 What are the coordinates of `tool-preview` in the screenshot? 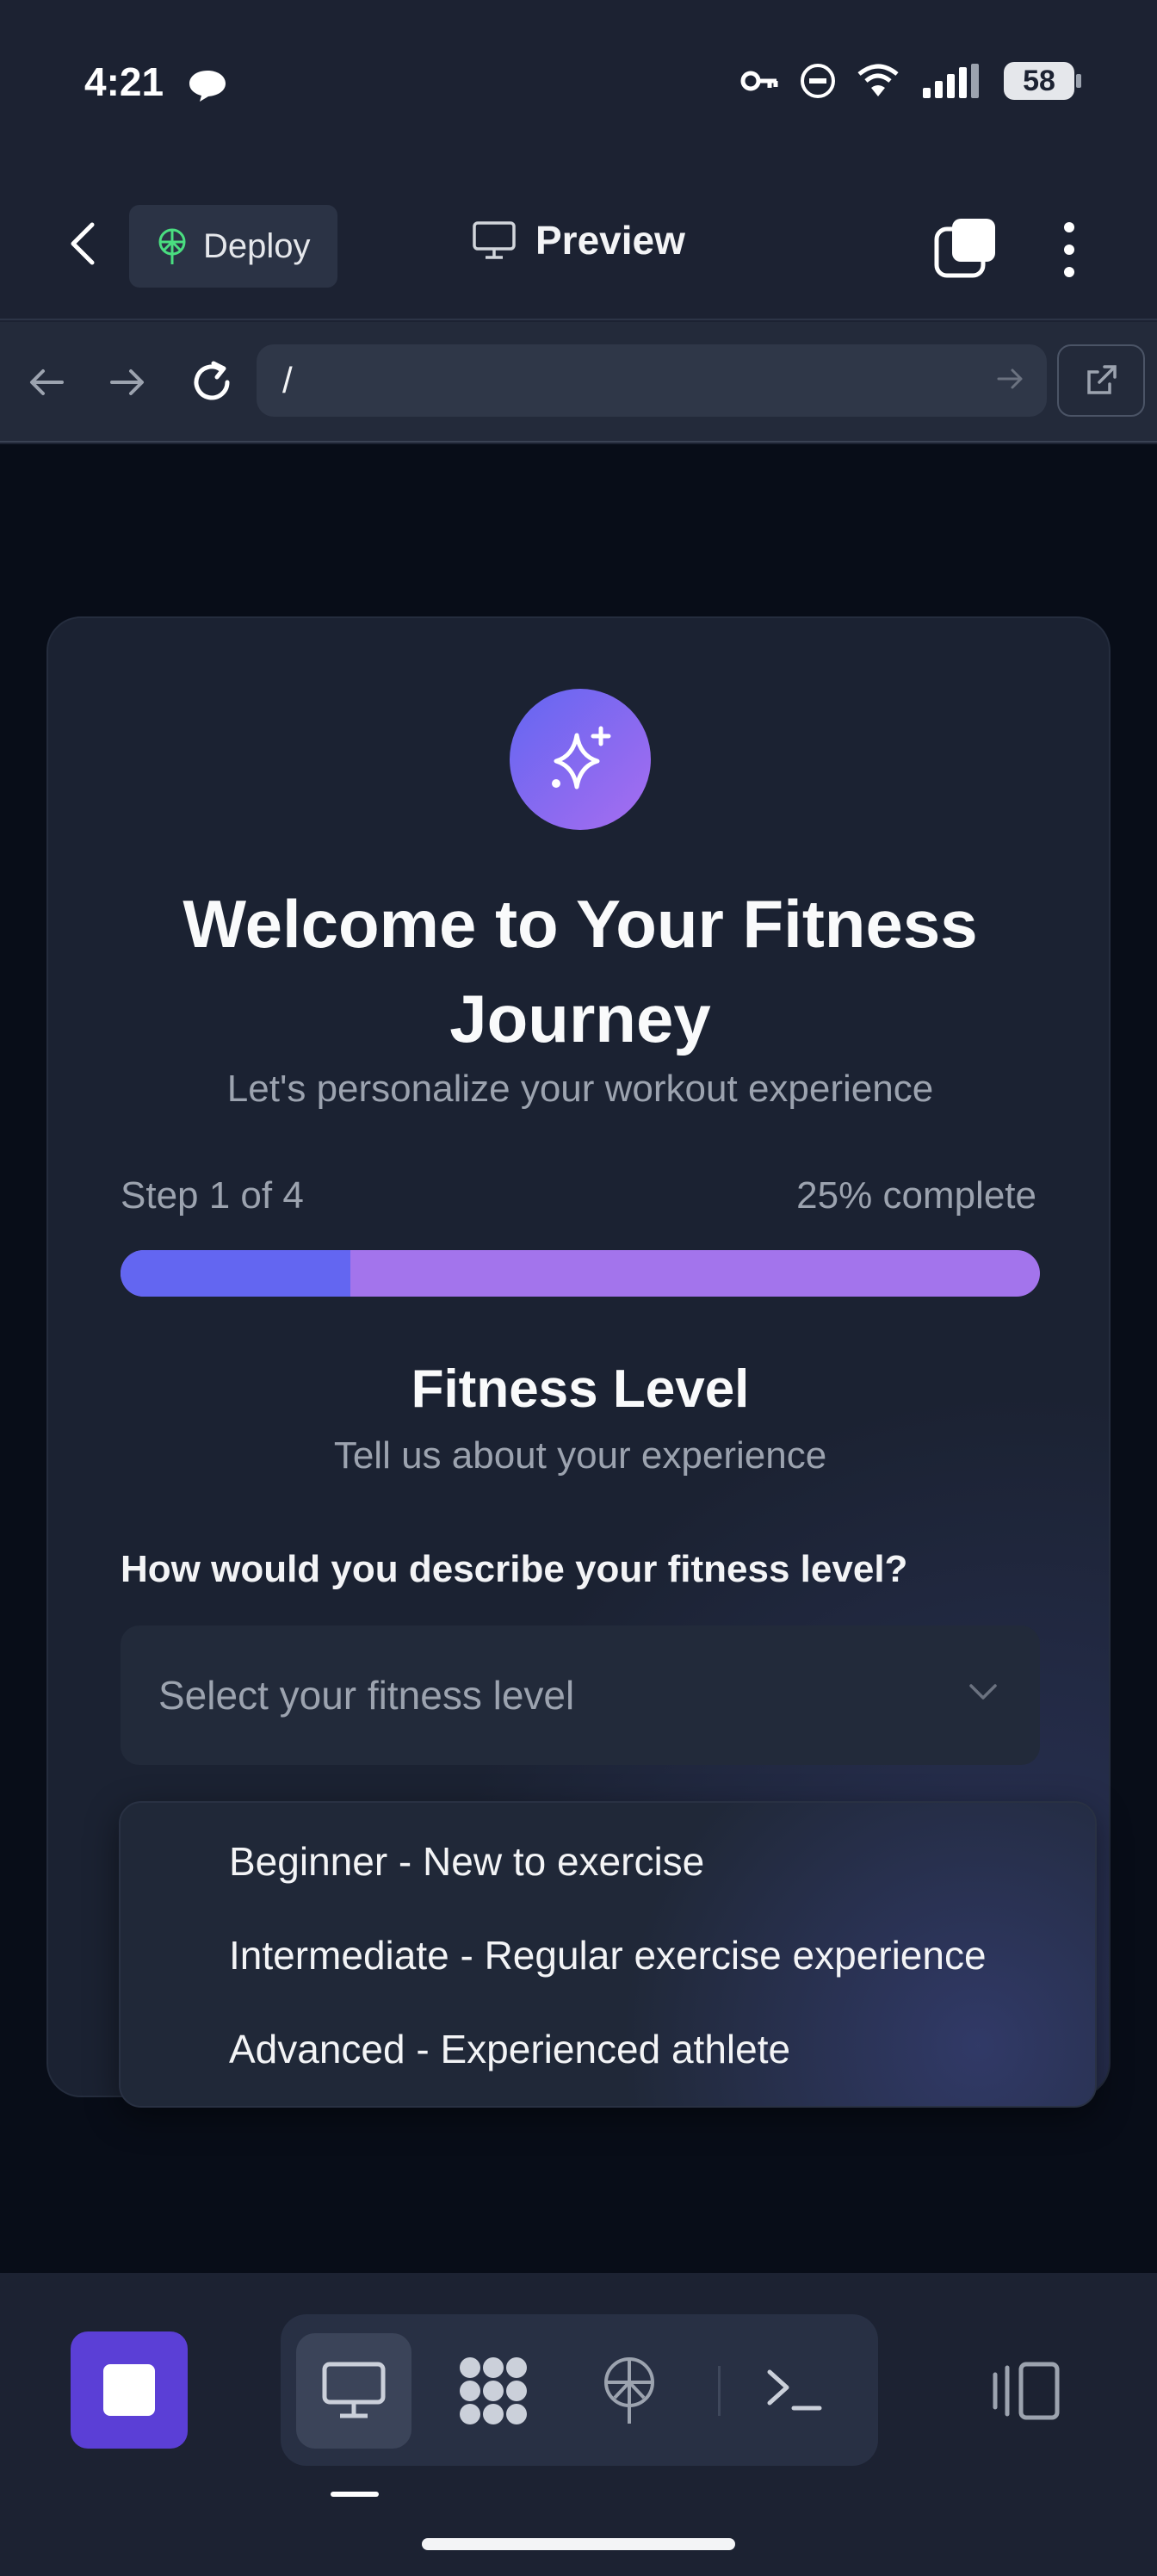 It's located at (353, 2391).